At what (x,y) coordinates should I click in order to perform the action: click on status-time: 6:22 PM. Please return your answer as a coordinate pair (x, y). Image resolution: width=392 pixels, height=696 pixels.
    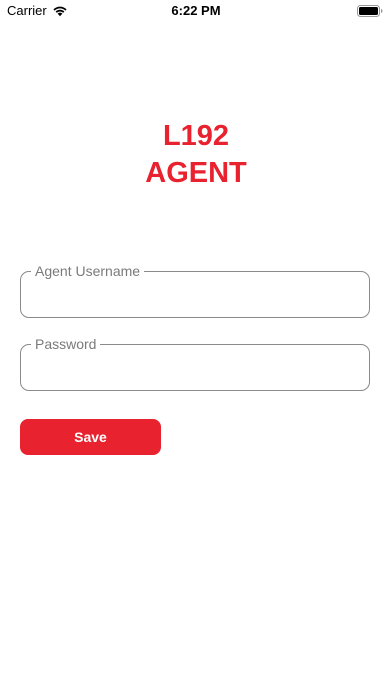
    Looking at the image, I should click on (196, 10).